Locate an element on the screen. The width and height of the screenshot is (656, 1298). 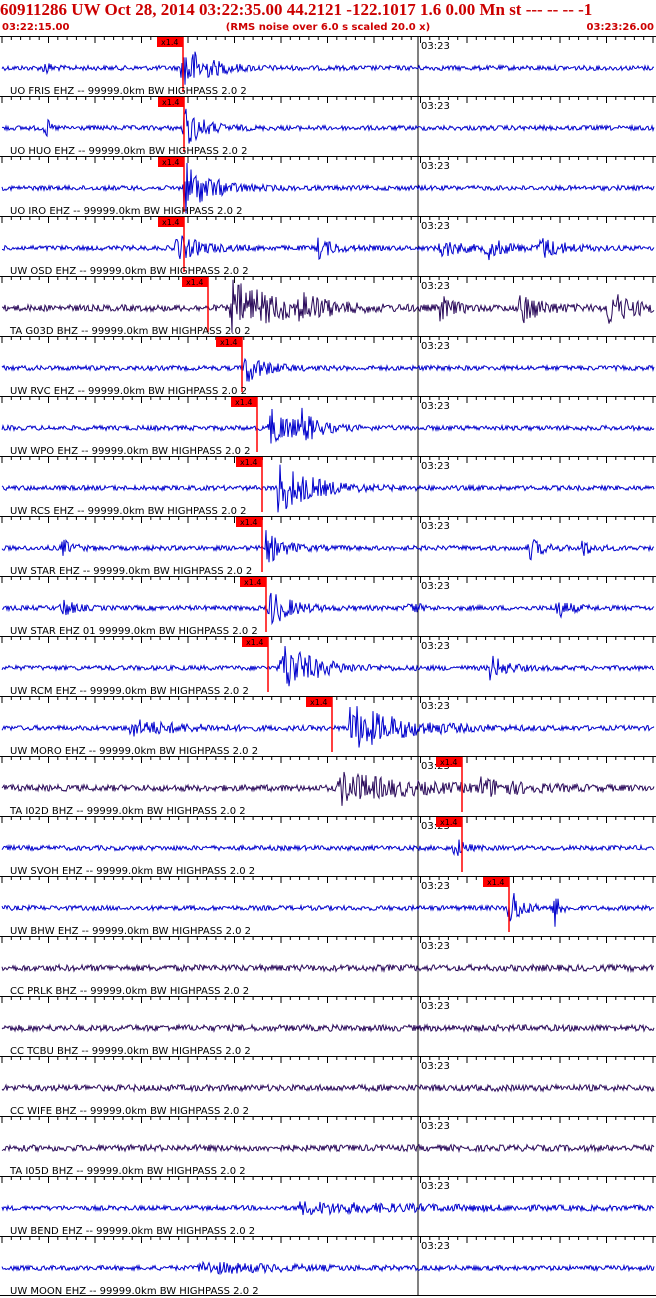
noise-note: (RMS noise over 6.0 s scaled 20.0 x) is located at coordinates (328, 27).